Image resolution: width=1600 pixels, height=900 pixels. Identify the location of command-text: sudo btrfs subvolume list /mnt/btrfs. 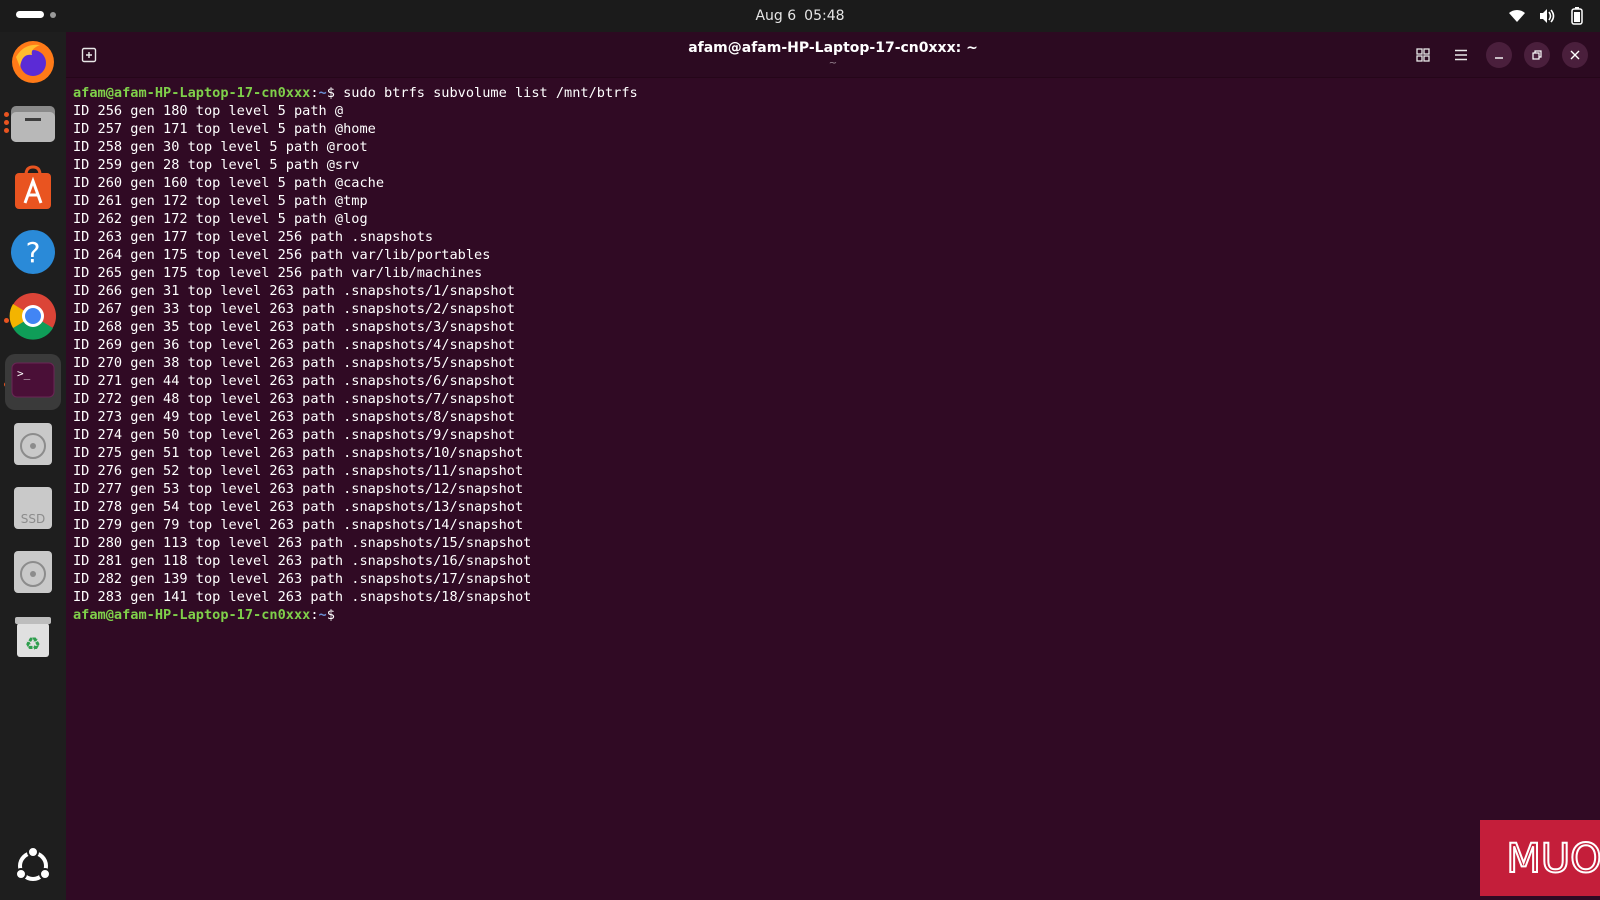
(486, 93).